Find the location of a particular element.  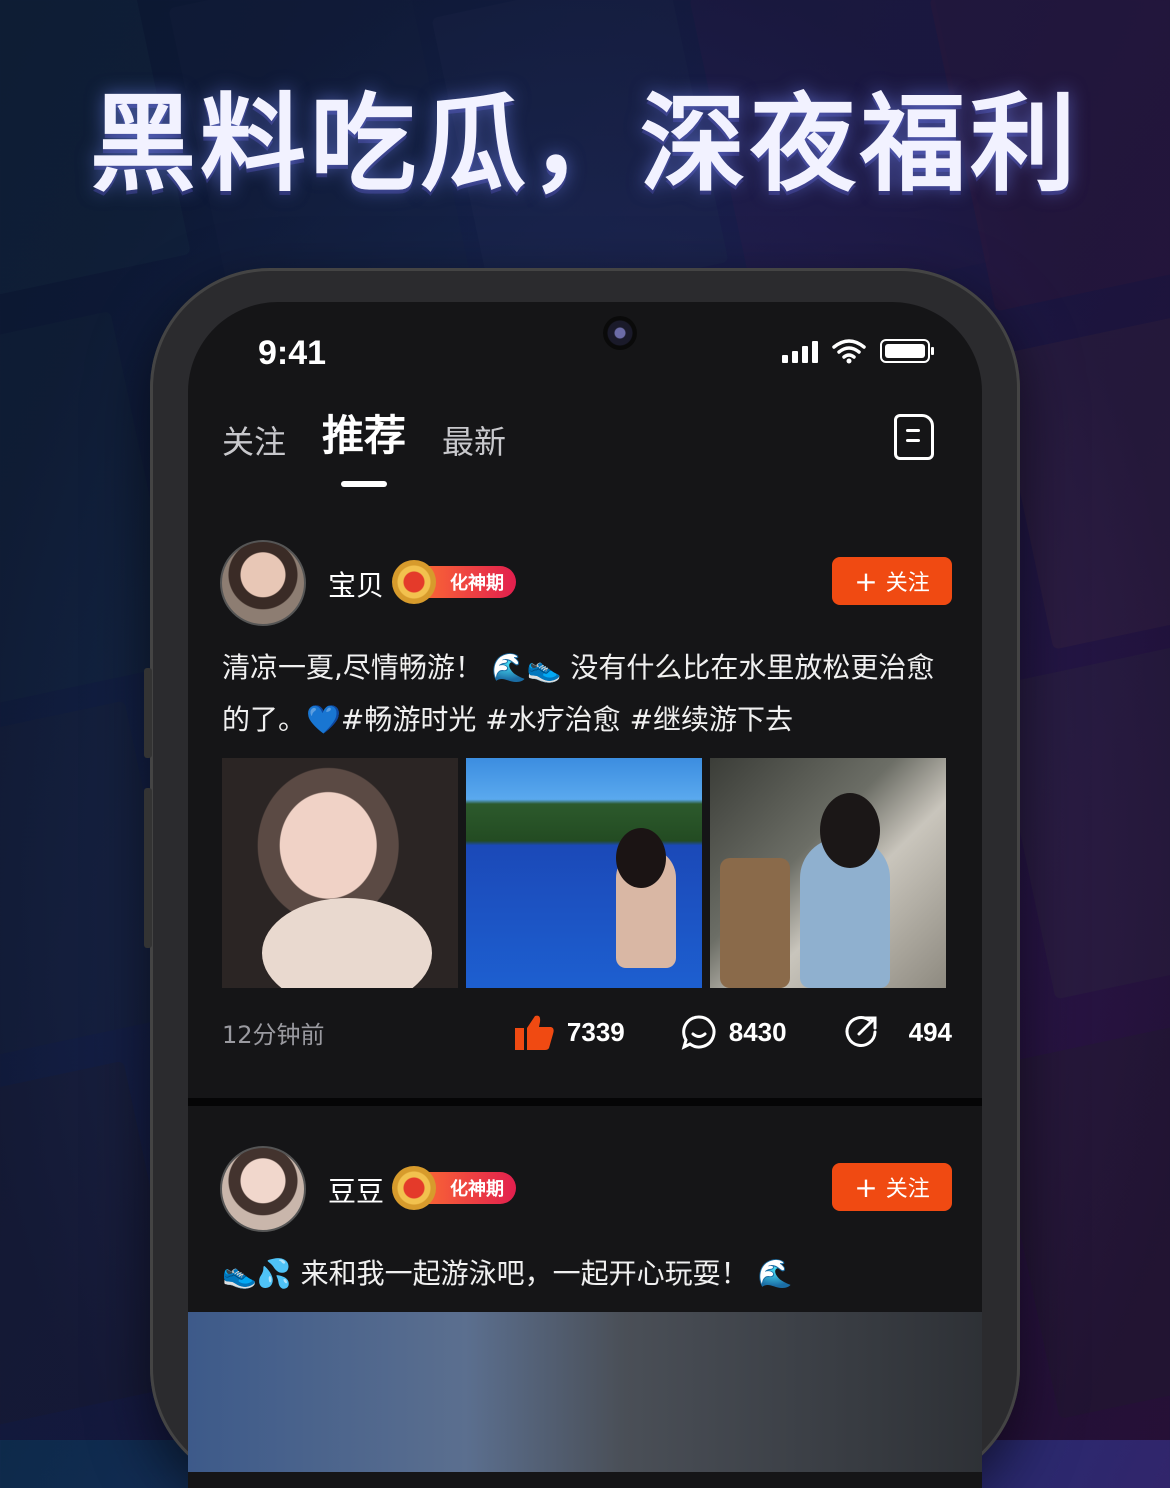

comment-icon is located at coordinates (698, 1032).